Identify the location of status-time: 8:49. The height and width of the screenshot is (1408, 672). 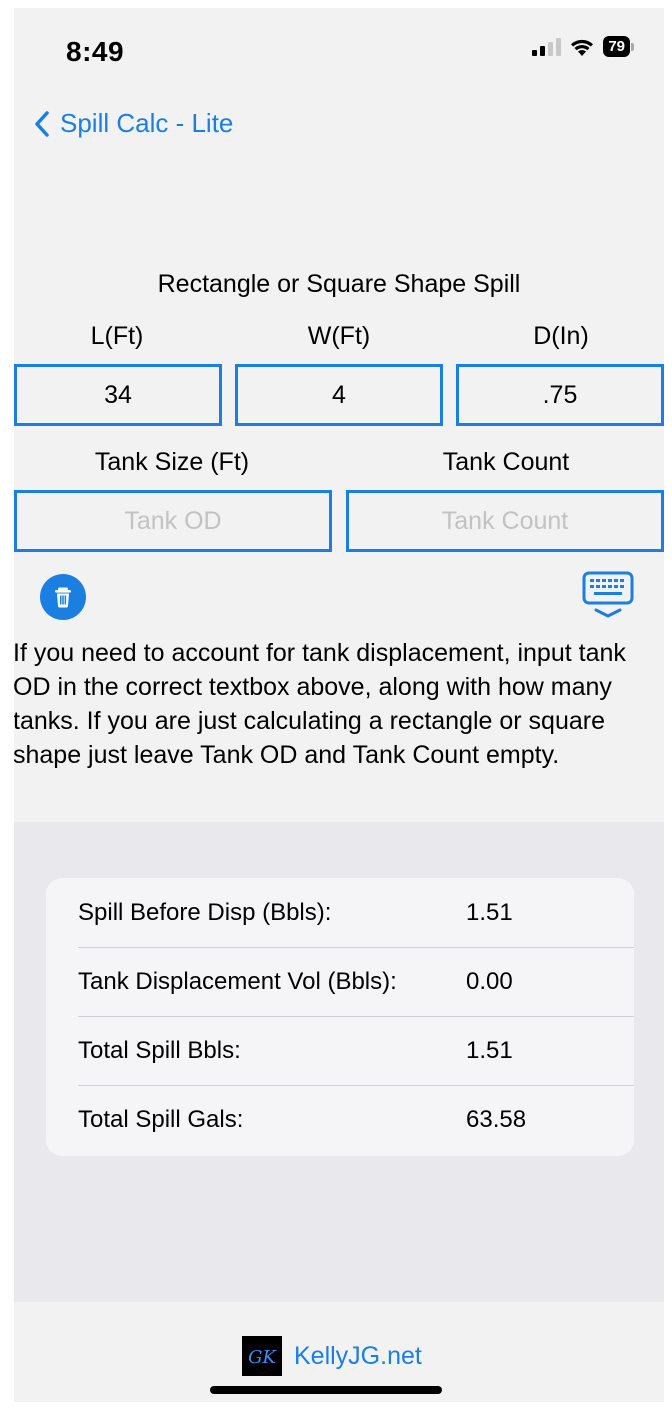
(95, 51).